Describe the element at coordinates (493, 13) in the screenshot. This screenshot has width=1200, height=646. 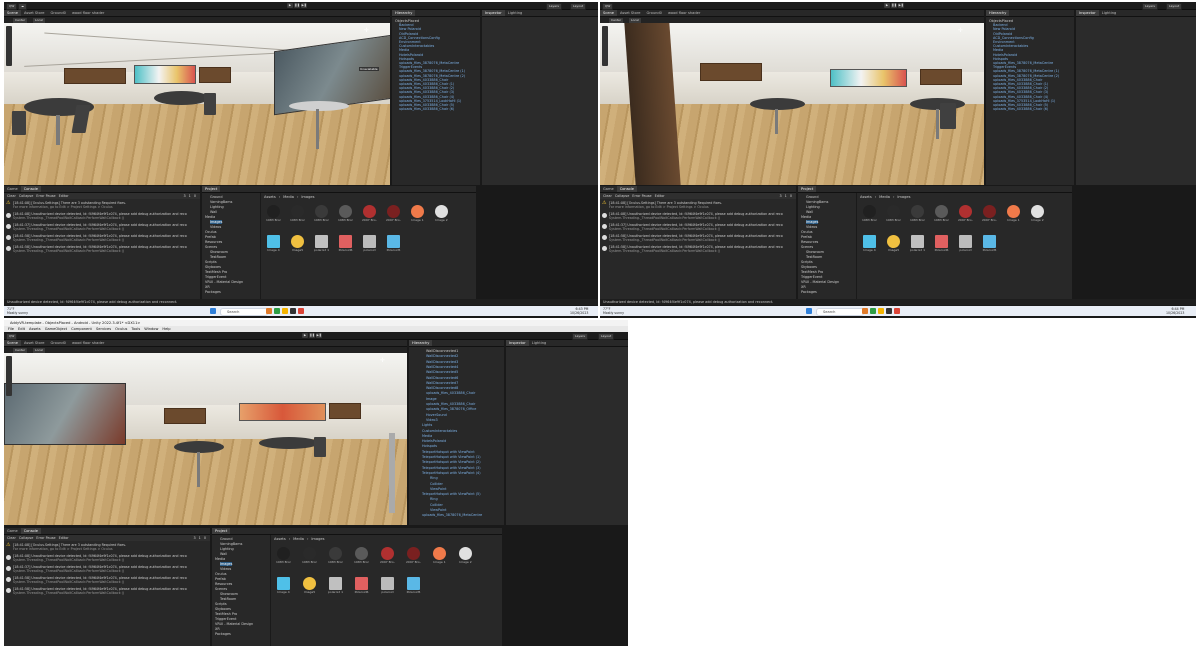
I see `tab-inspector: Inspector` at that location.